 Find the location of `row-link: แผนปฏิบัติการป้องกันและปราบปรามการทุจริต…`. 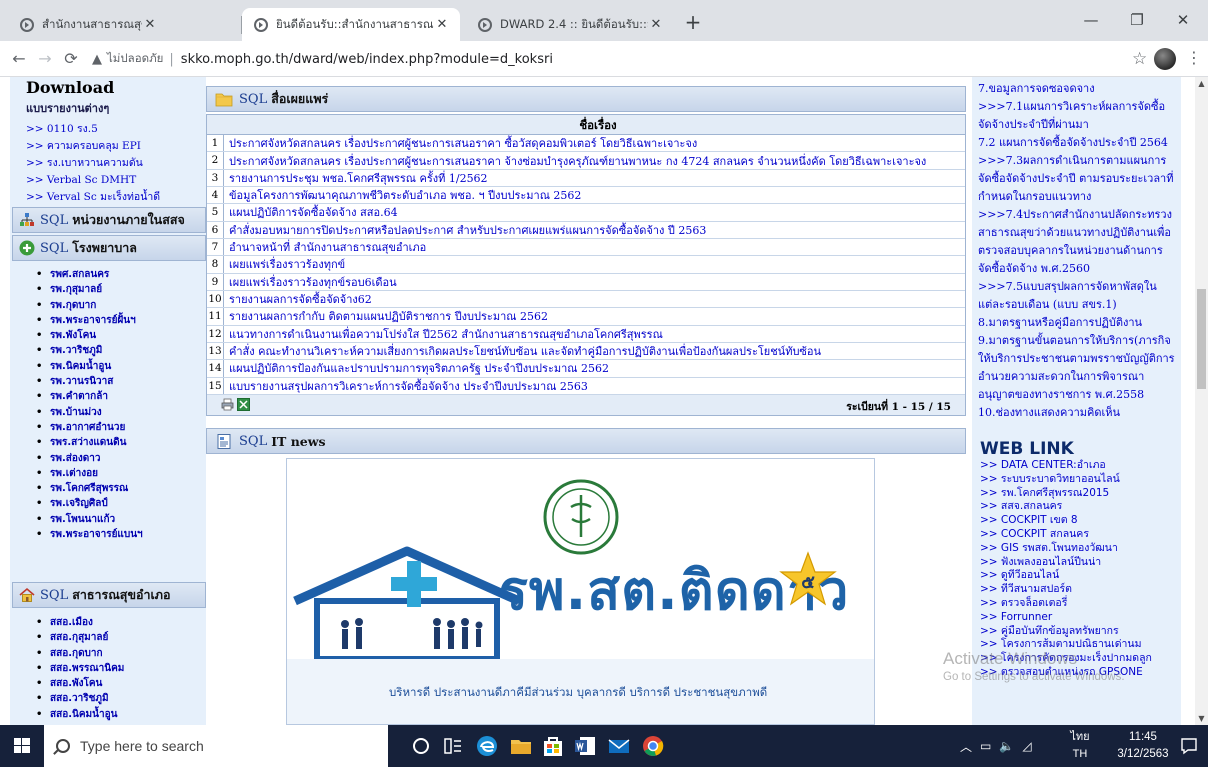

row-link: แผนปฏิบัติการป้องกันและปราบปรามการทุจริต… is located at coordinates (416, 368).